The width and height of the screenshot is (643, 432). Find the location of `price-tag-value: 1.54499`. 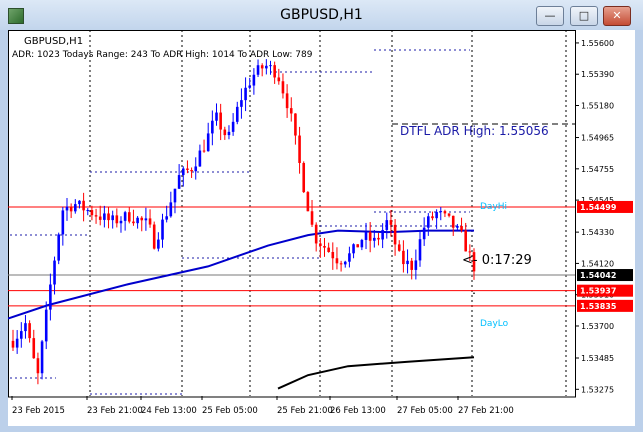

price-tag-value: 1.54499 is located at coordinates (598, 207).